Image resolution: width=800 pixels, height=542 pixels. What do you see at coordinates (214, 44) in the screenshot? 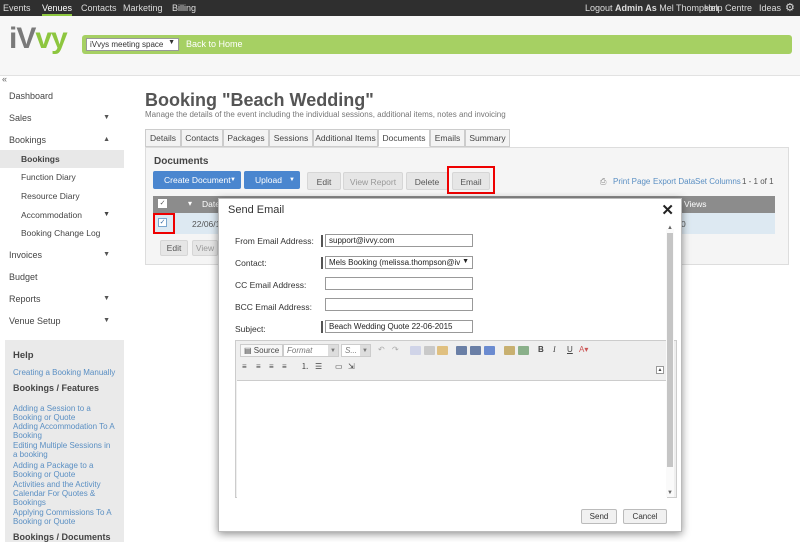
I see `back-to-home-link: Back to Home` at bounding box center [214, 44].